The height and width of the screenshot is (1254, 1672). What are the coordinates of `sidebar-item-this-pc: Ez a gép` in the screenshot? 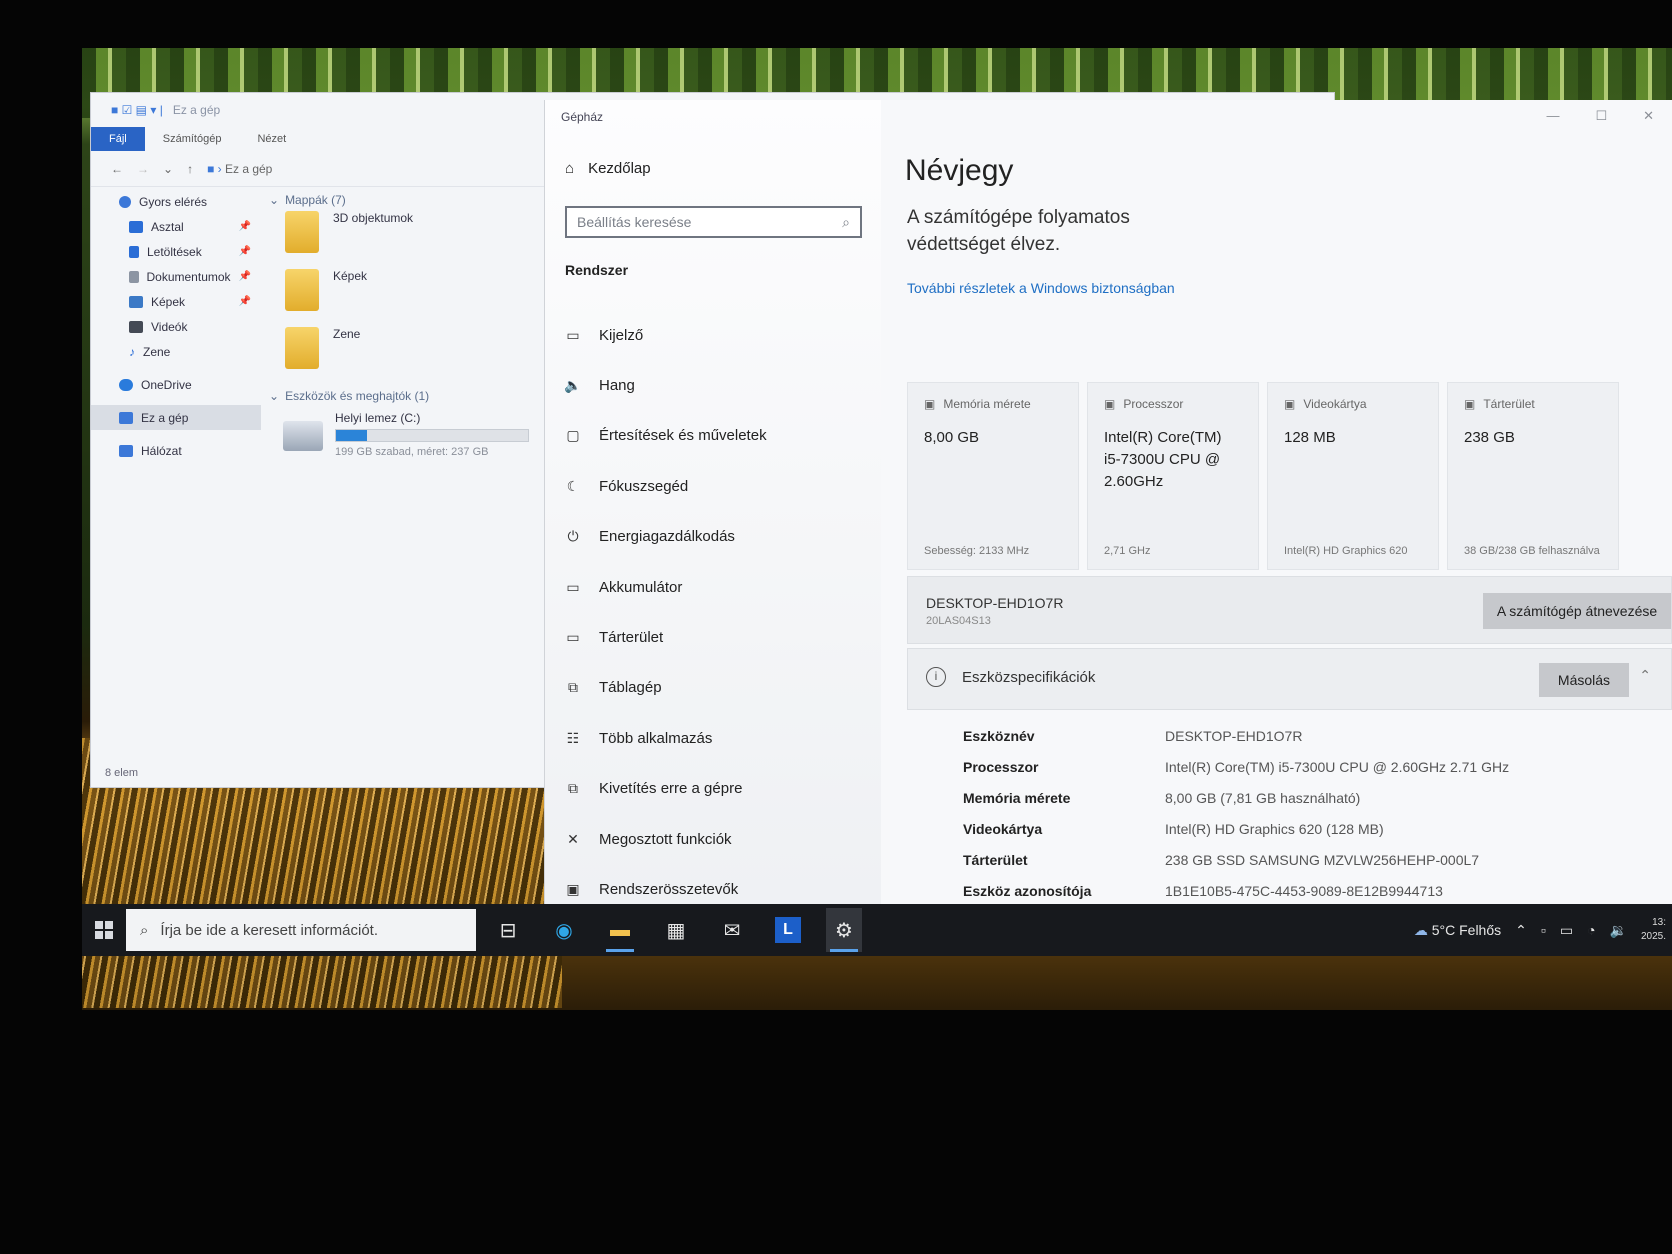 It's located at (176, 417).